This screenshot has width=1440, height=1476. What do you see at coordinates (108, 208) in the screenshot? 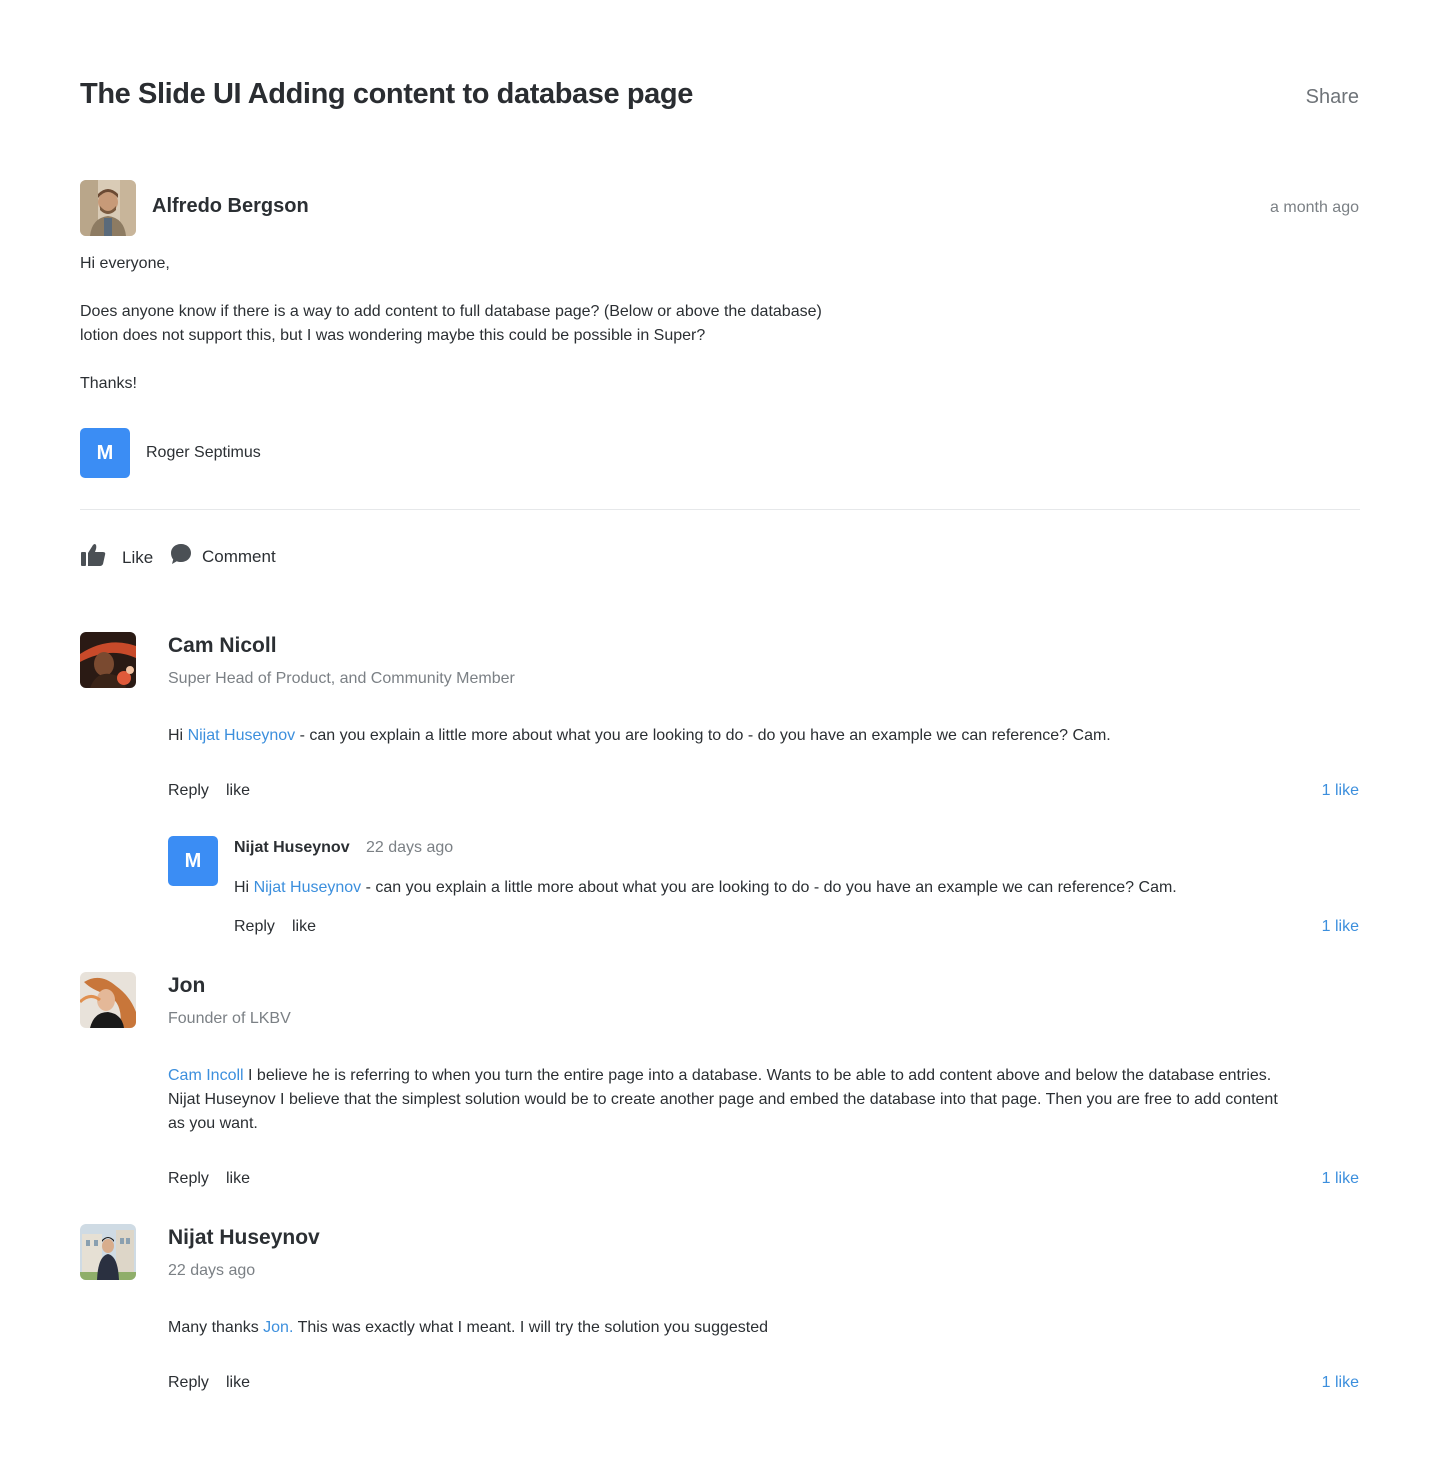
I see `author-avatar` at bounding box center [108, 208].